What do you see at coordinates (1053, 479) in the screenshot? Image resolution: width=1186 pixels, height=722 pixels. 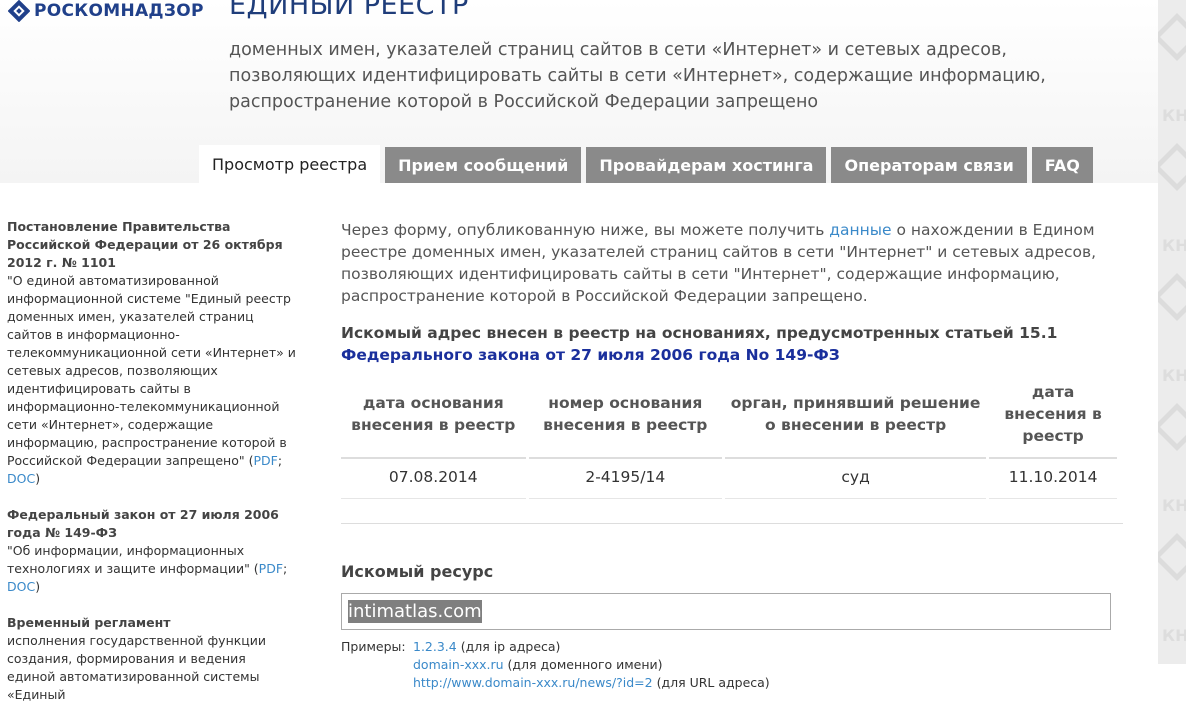 I see `table-cell: 11.10.2014` at bounding box center [1053, 479].